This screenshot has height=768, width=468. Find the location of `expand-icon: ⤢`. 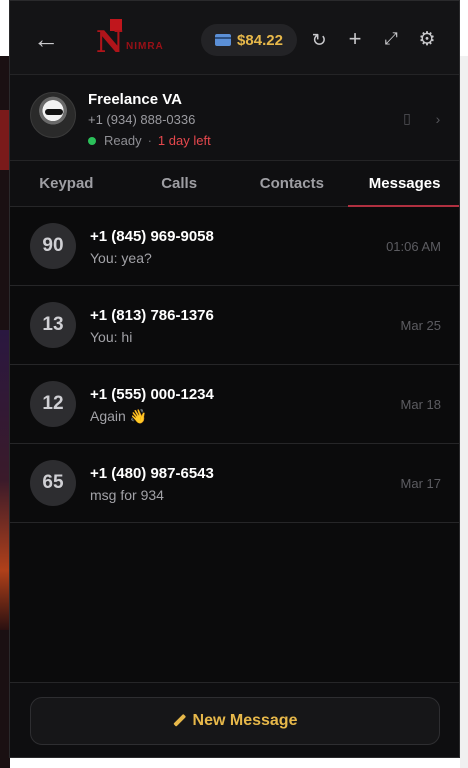

expand-icon: ⤢ is located at coordinates (391, 39).